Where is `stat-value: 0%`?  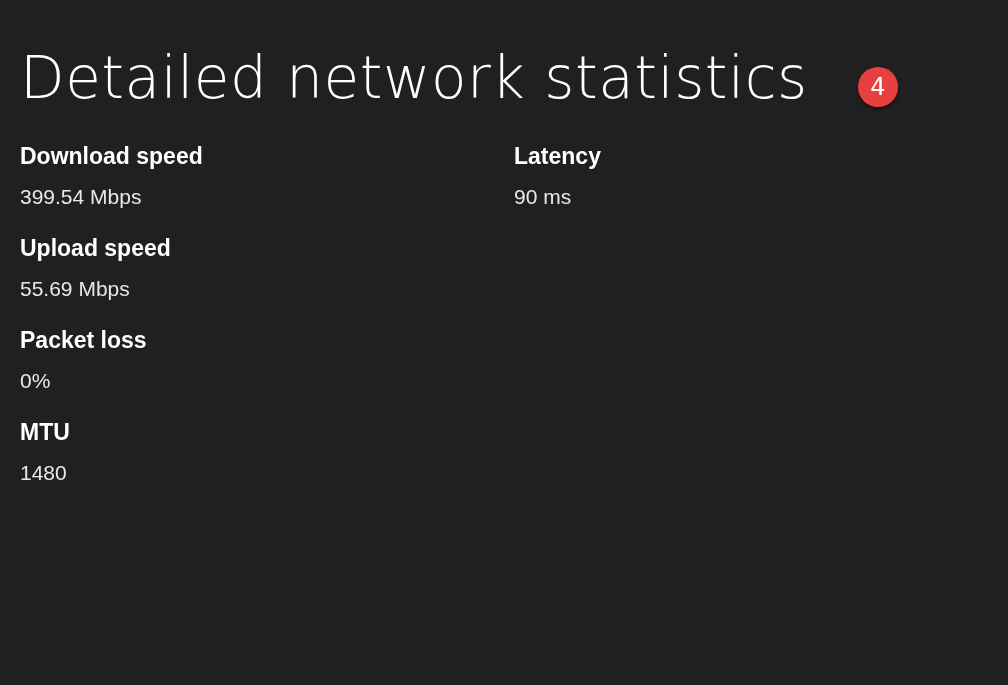
stat-value: 0% is located at coordinates (36, 381).